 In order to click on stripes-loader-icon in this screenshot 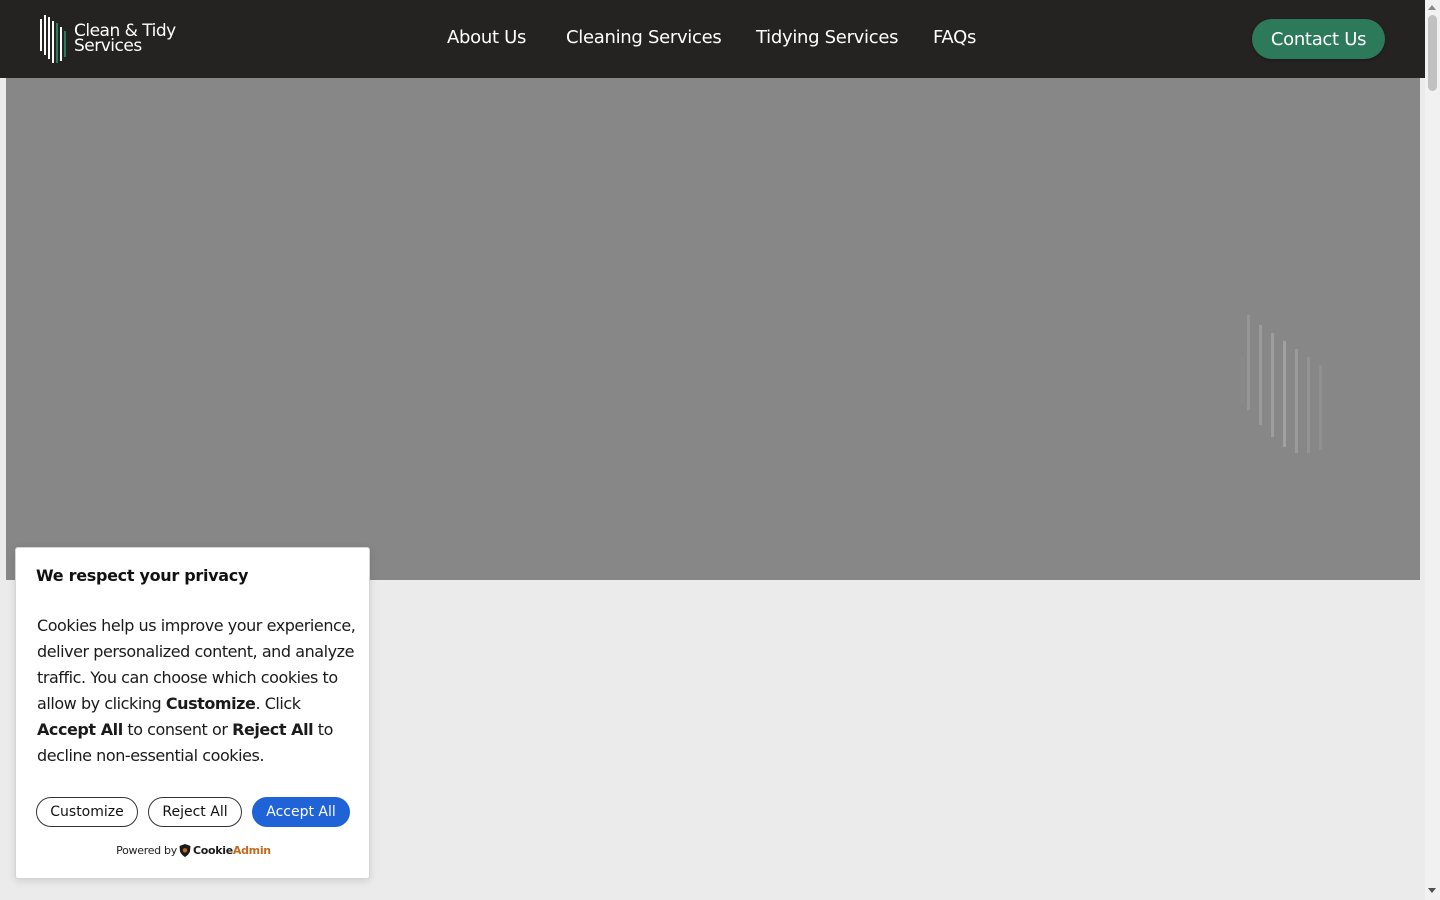, I will do `click(1281, 384)`.